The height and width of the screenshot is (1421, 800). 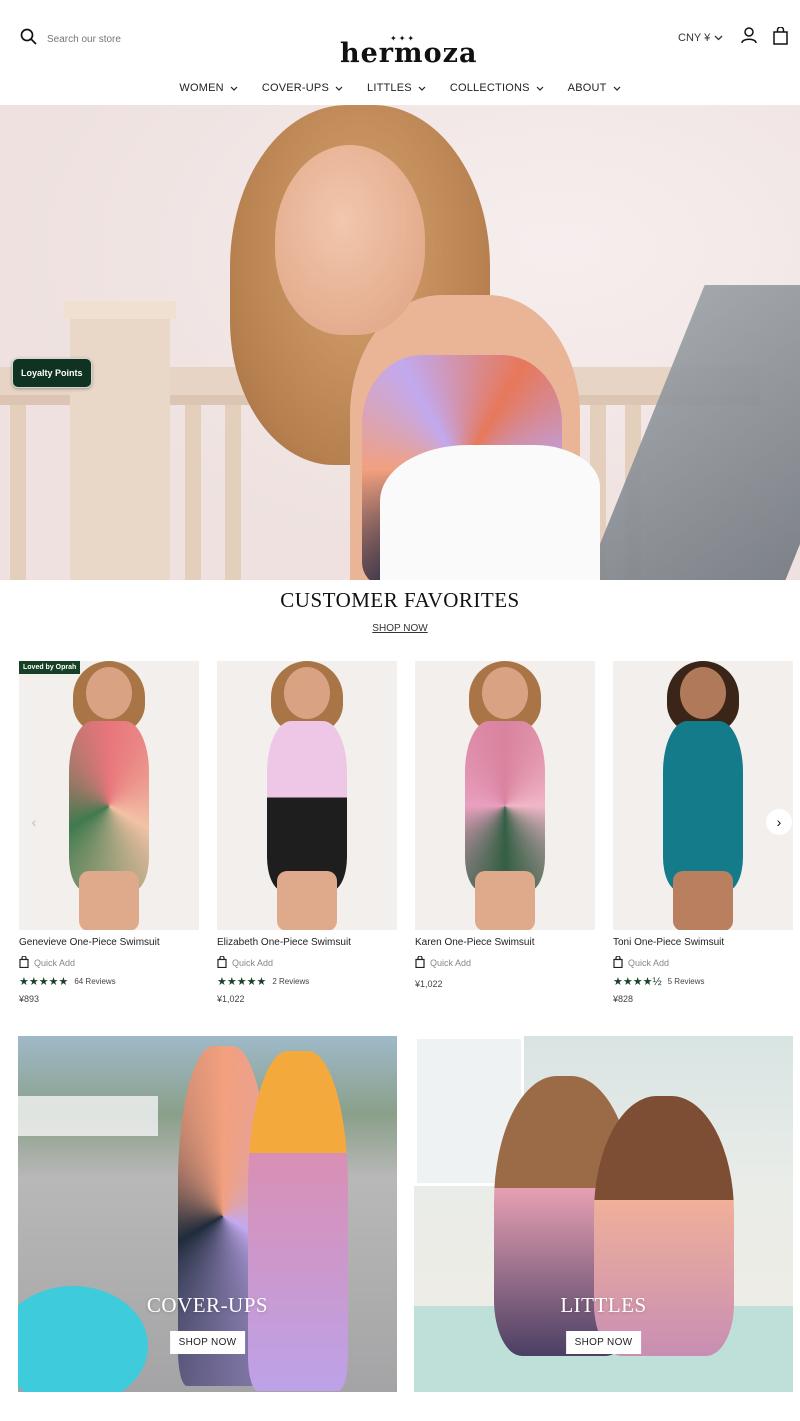 I want to click on shop-now-link-wrapper: SHOP NOW, so click(x=400, y=628).